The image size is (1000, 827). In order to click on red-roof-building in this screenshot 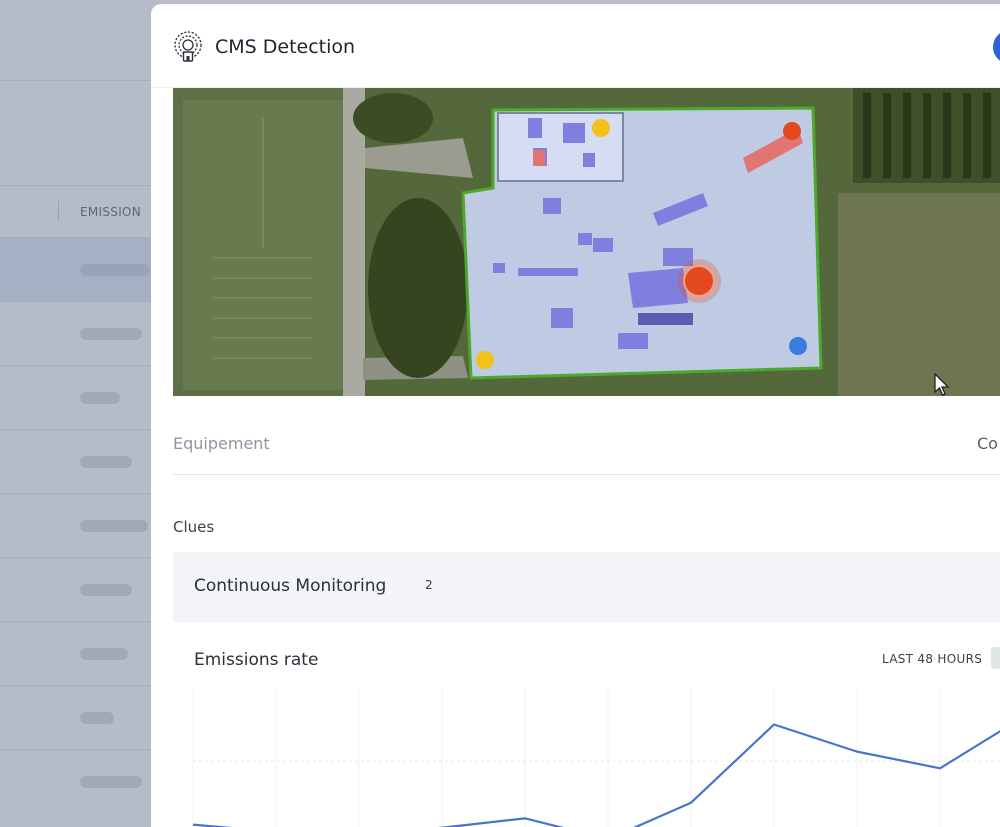, I will do `click(539, 158)`.